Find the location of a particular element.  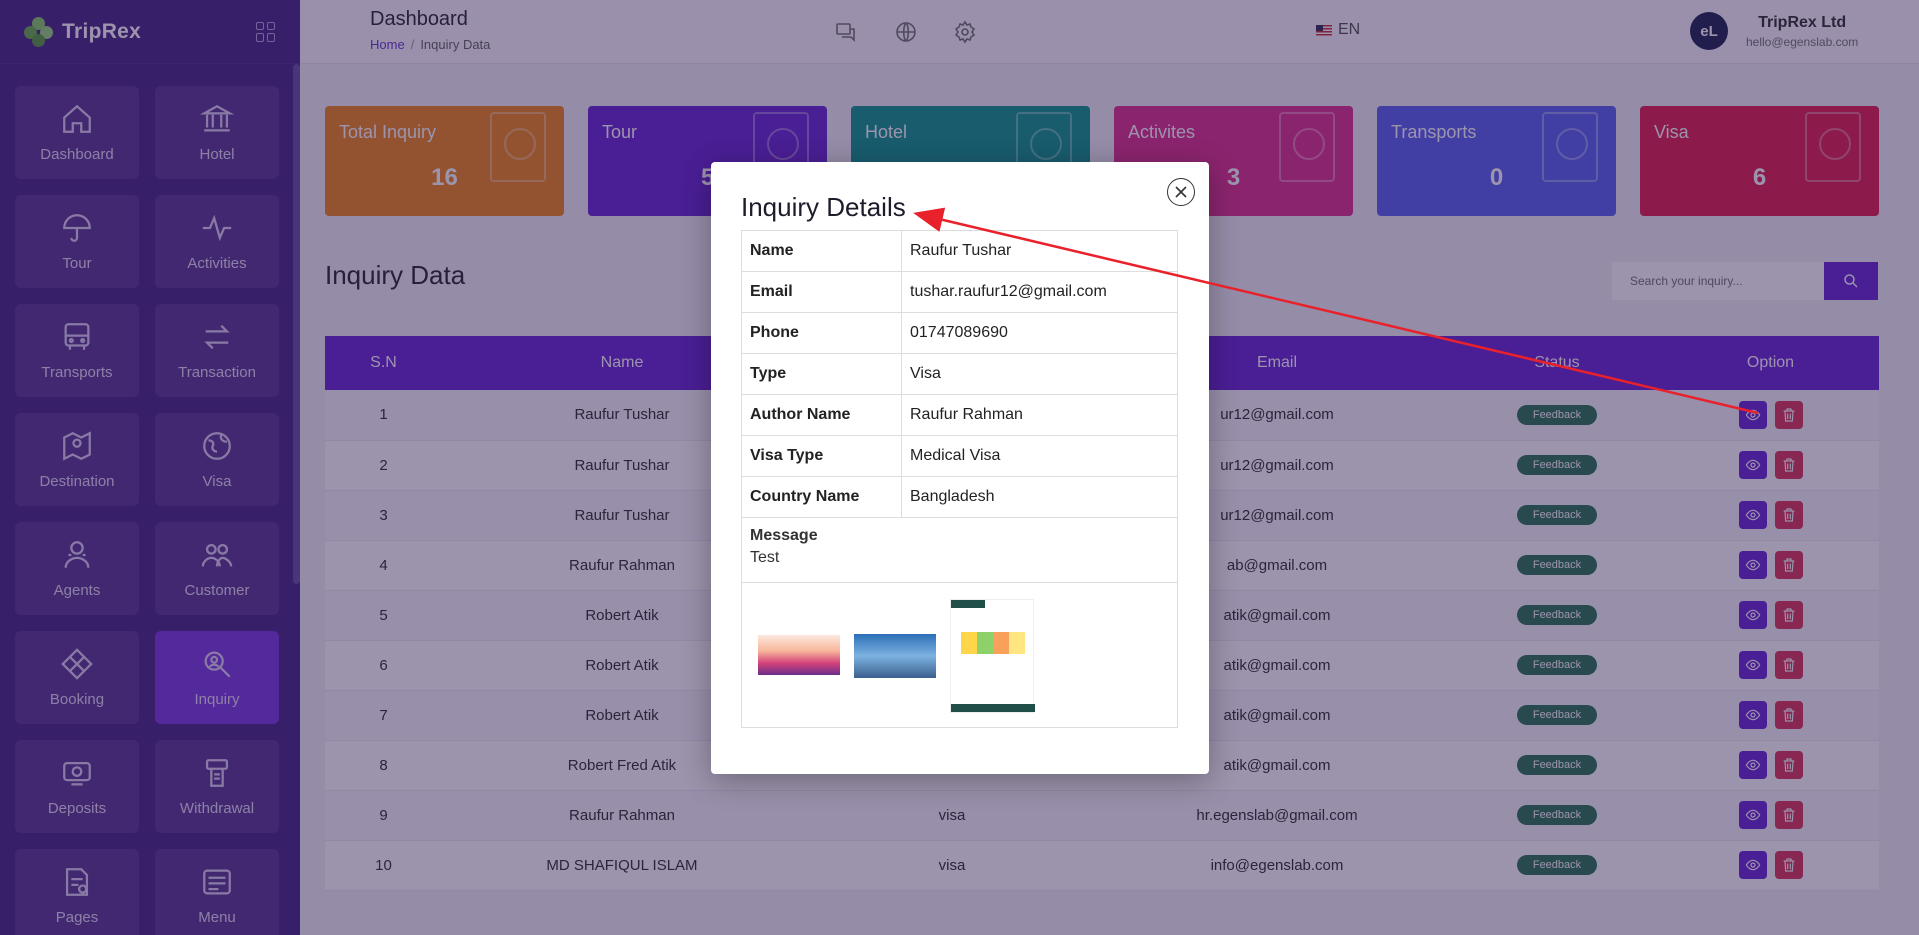

detail-label: Country Name is located at coordinates (821, 497).